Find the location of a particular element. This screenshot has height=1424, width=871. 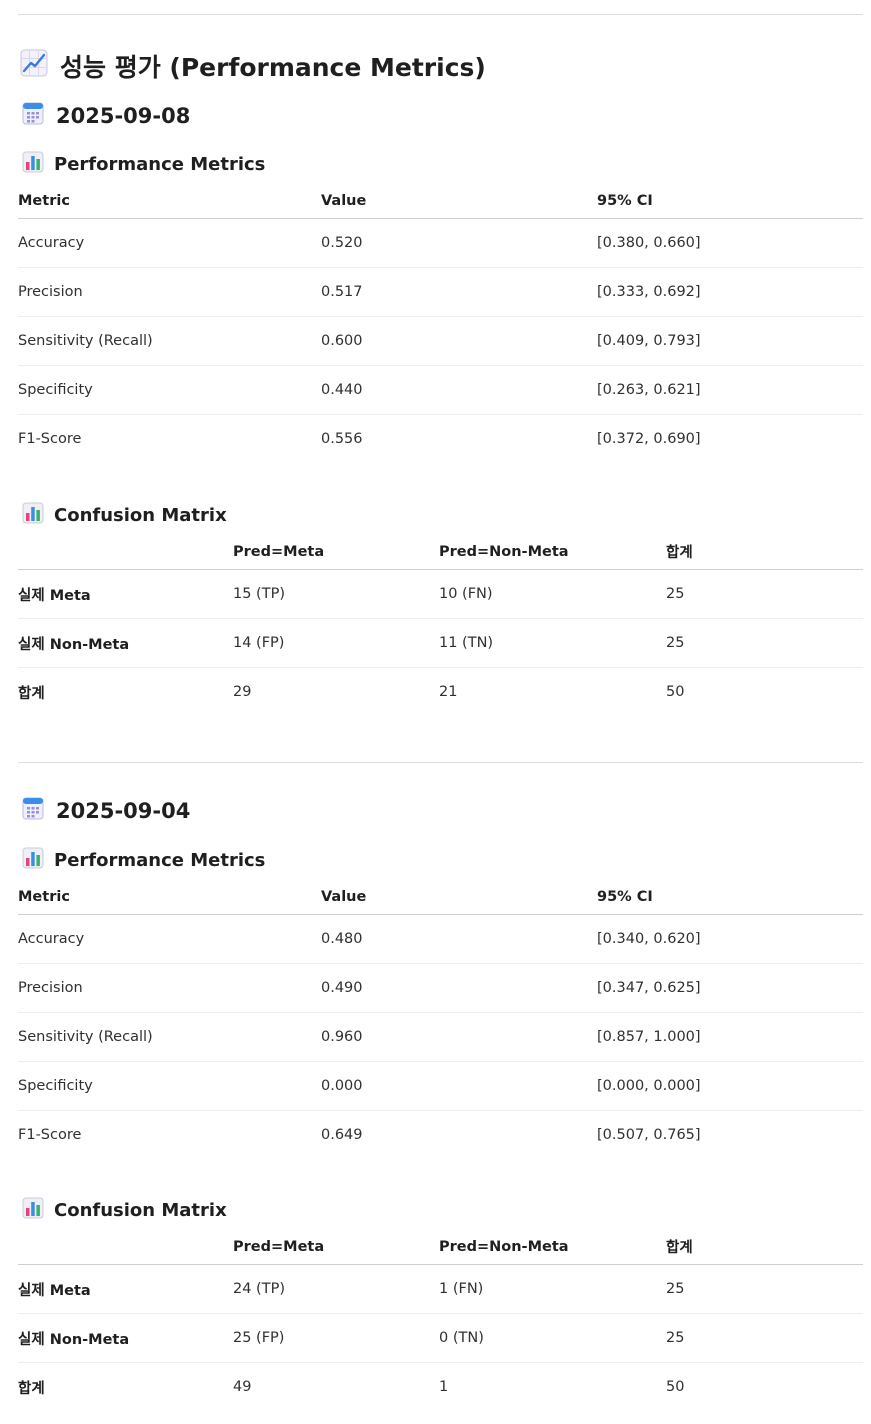

metrics-heading: Performance Metrics is located at coordinates (143, 164).